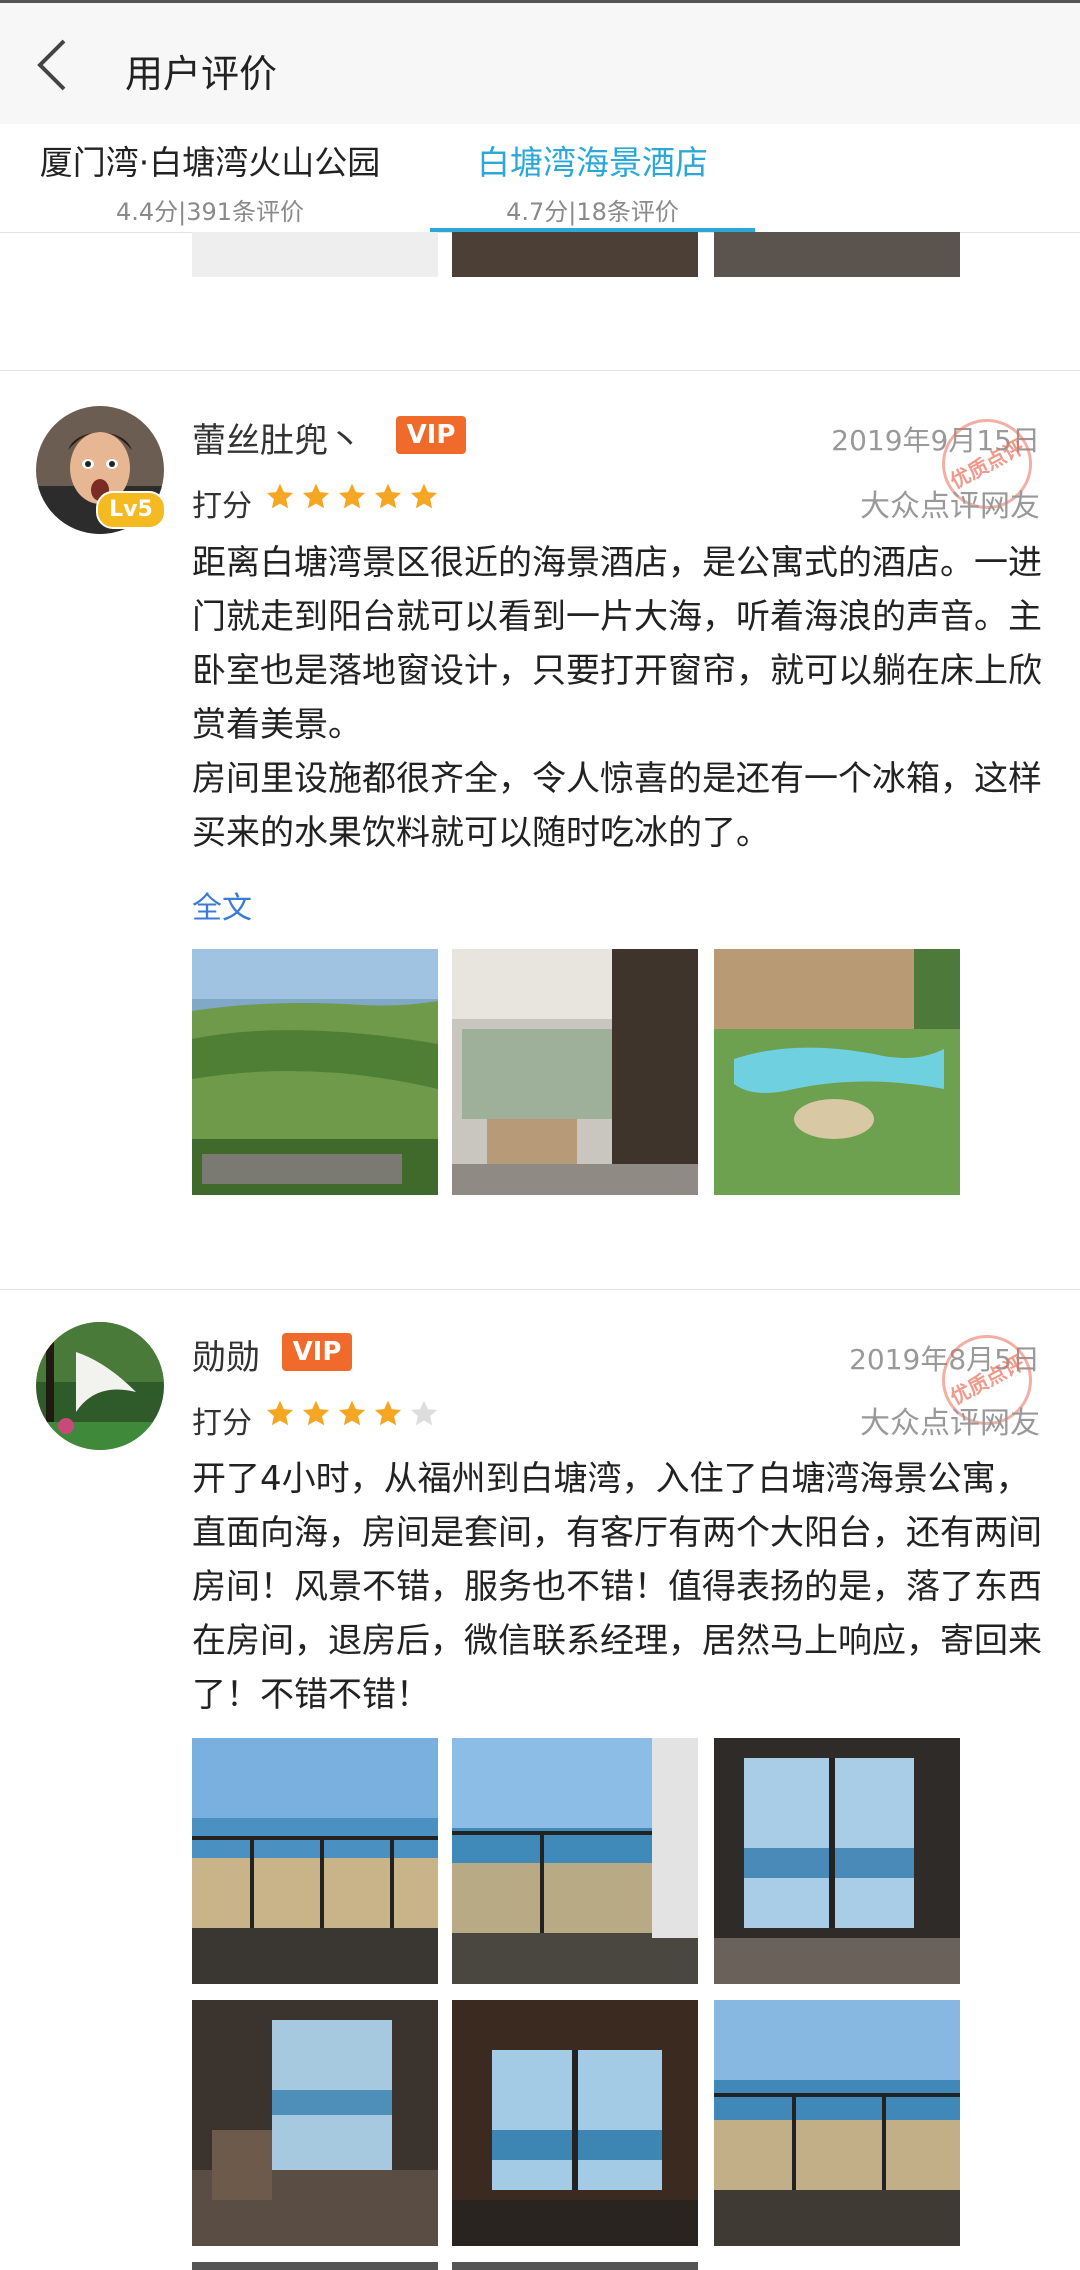 This screenshot has height=2270, width=1080. I want to click on photo-bedroom-window, so click(575, 2123).